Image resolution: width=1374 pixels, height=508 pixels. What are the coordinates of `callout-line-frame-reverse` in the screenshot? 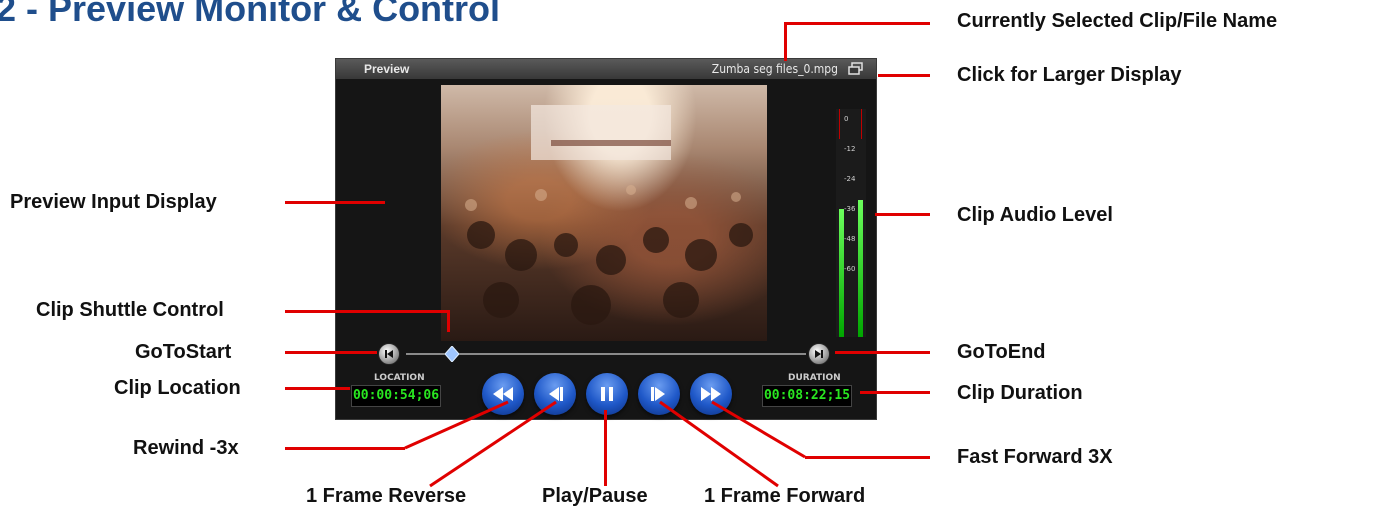 It's located at (493, 444).